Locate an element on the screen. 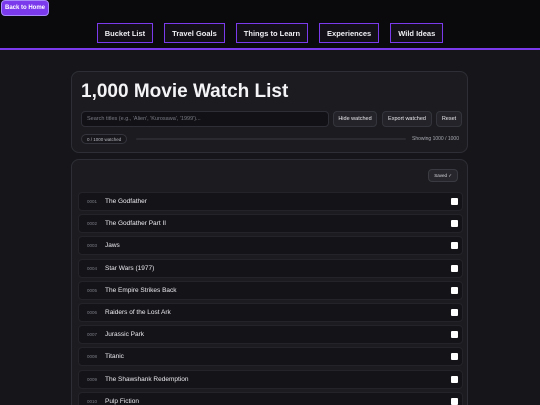 The height and width of the screenshot is (405, 540). saved-status-badge: Saved ✓ is located at coordinates (443, 175).